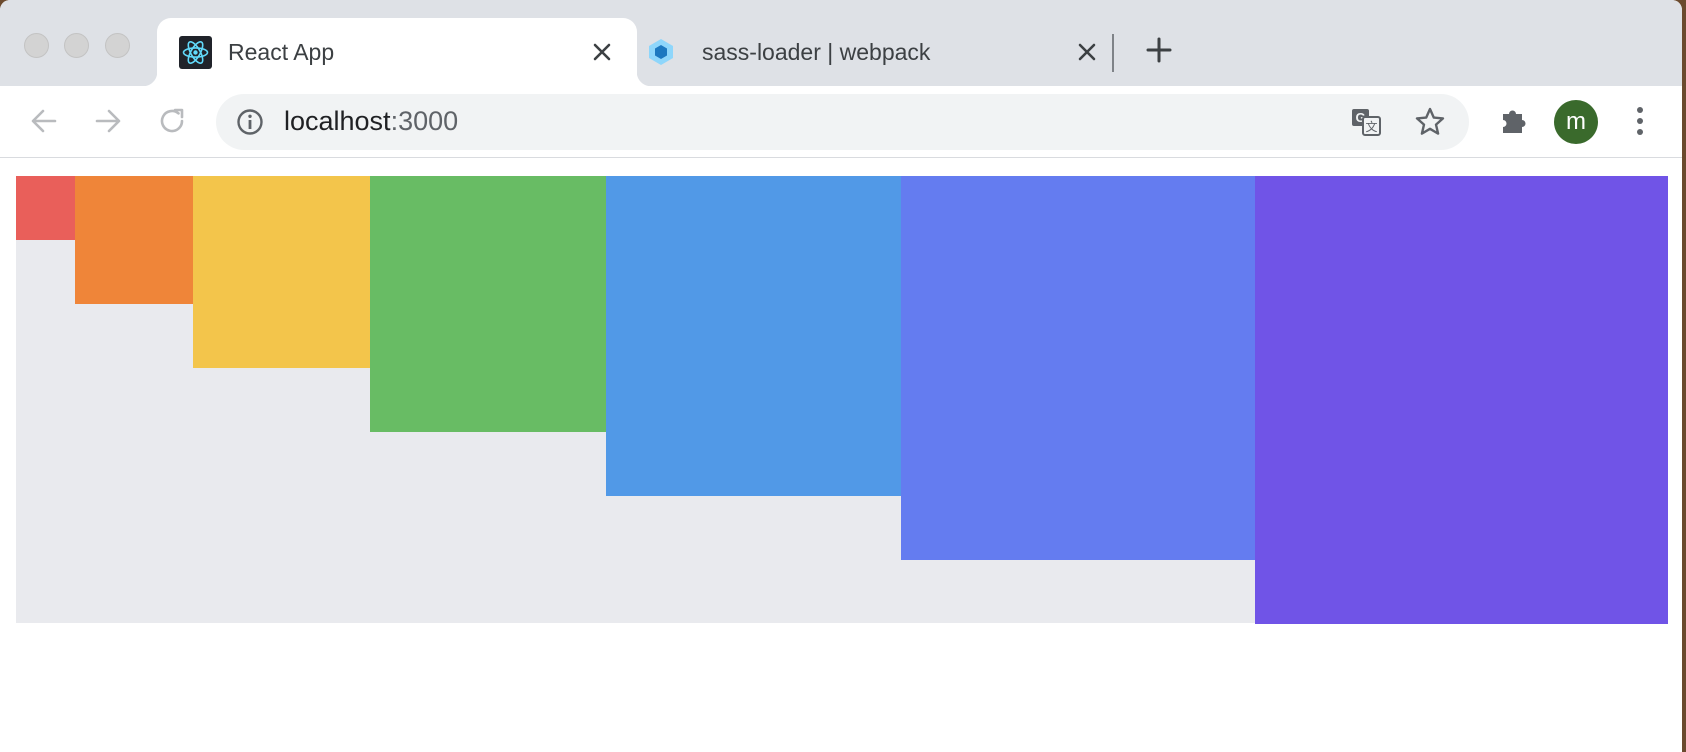  What do you see at coordinates (195, 52) in the screenshot?
I see `react-logo-icon` at bounding box center [195, 52].